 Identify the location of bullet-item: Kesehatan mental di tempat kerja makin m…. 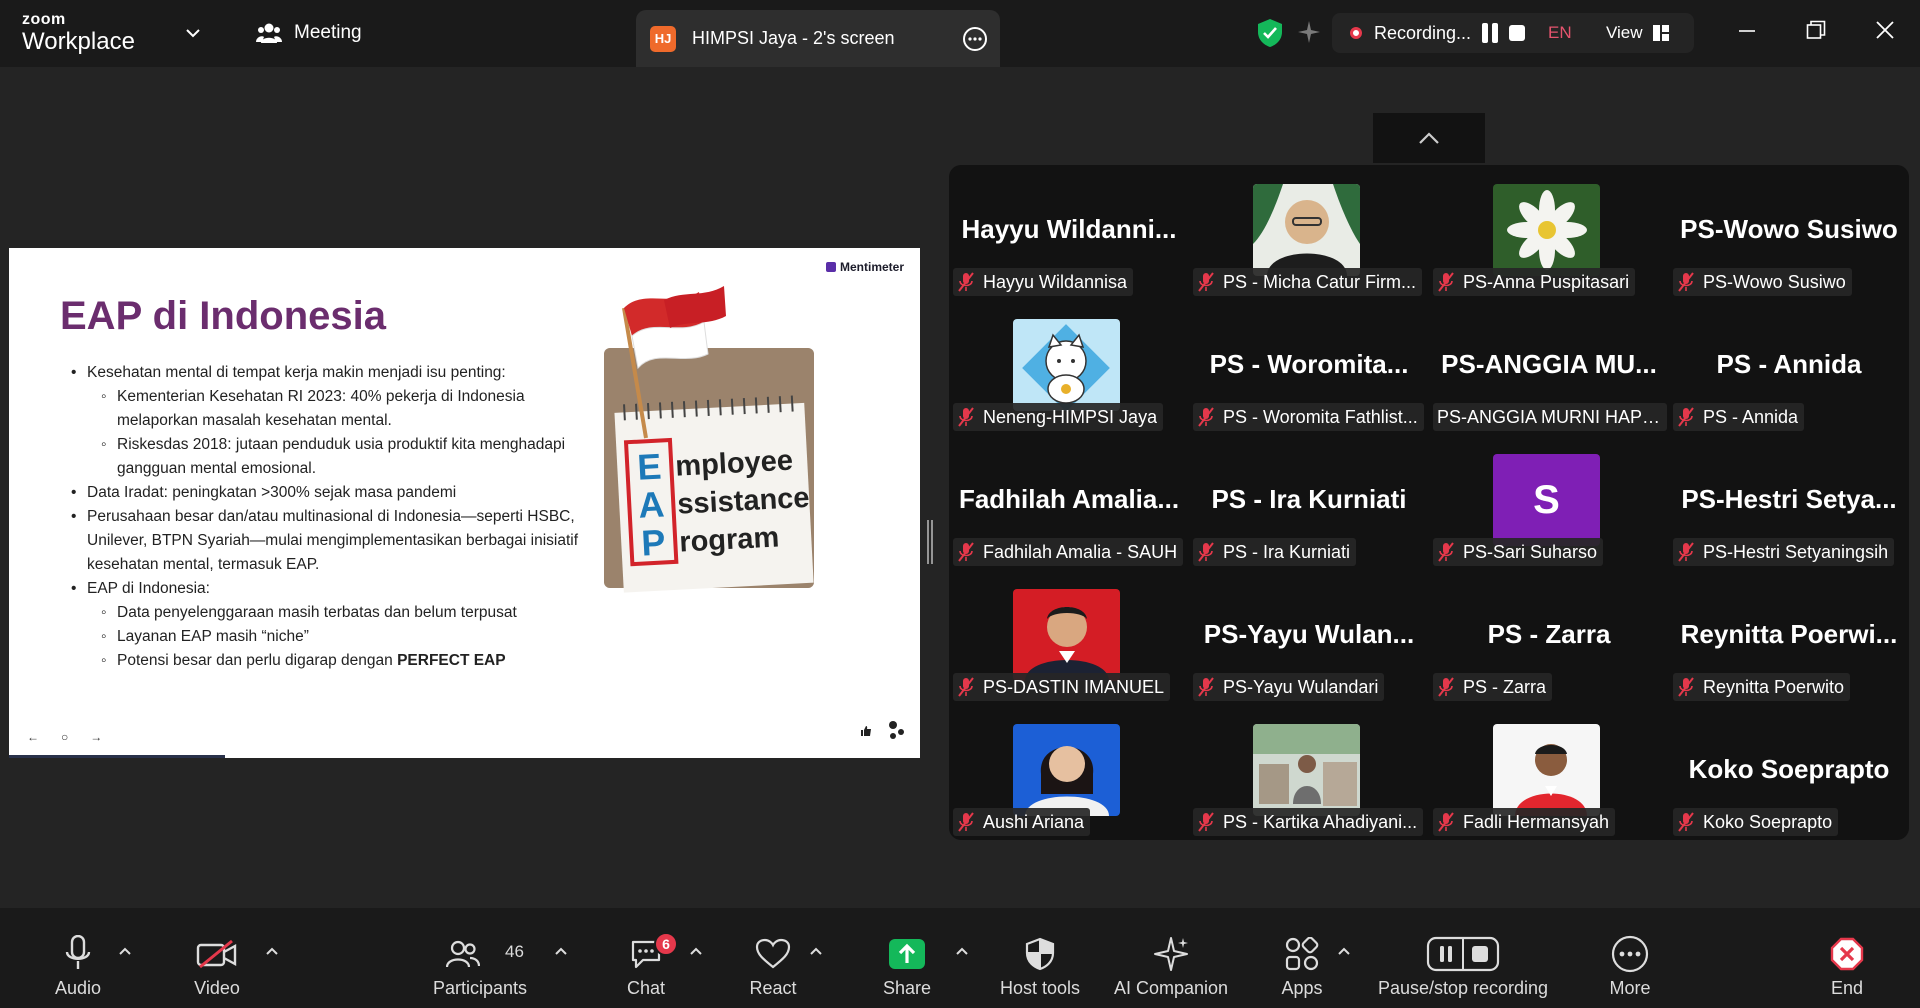
(327, 373).